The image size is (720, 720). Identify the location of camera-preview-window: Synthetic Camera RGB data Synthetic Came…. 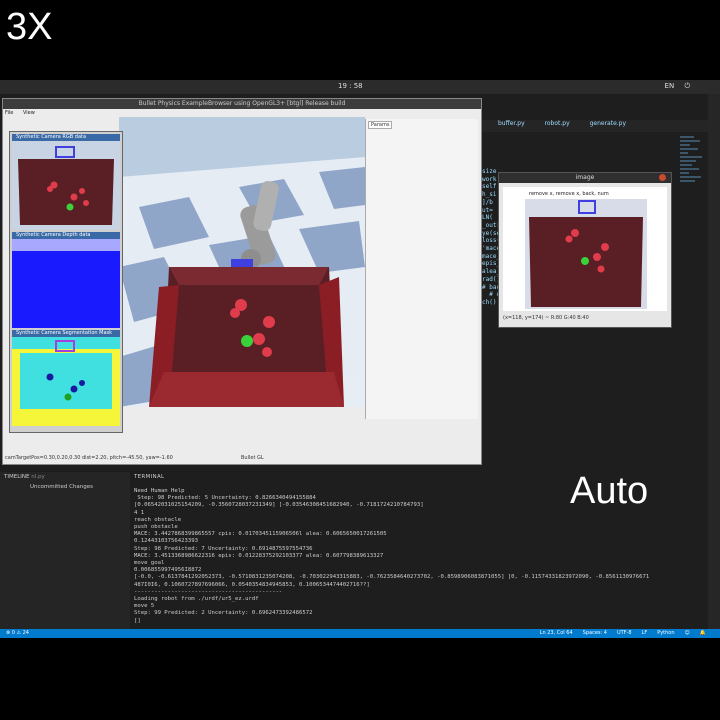
(66, 282).